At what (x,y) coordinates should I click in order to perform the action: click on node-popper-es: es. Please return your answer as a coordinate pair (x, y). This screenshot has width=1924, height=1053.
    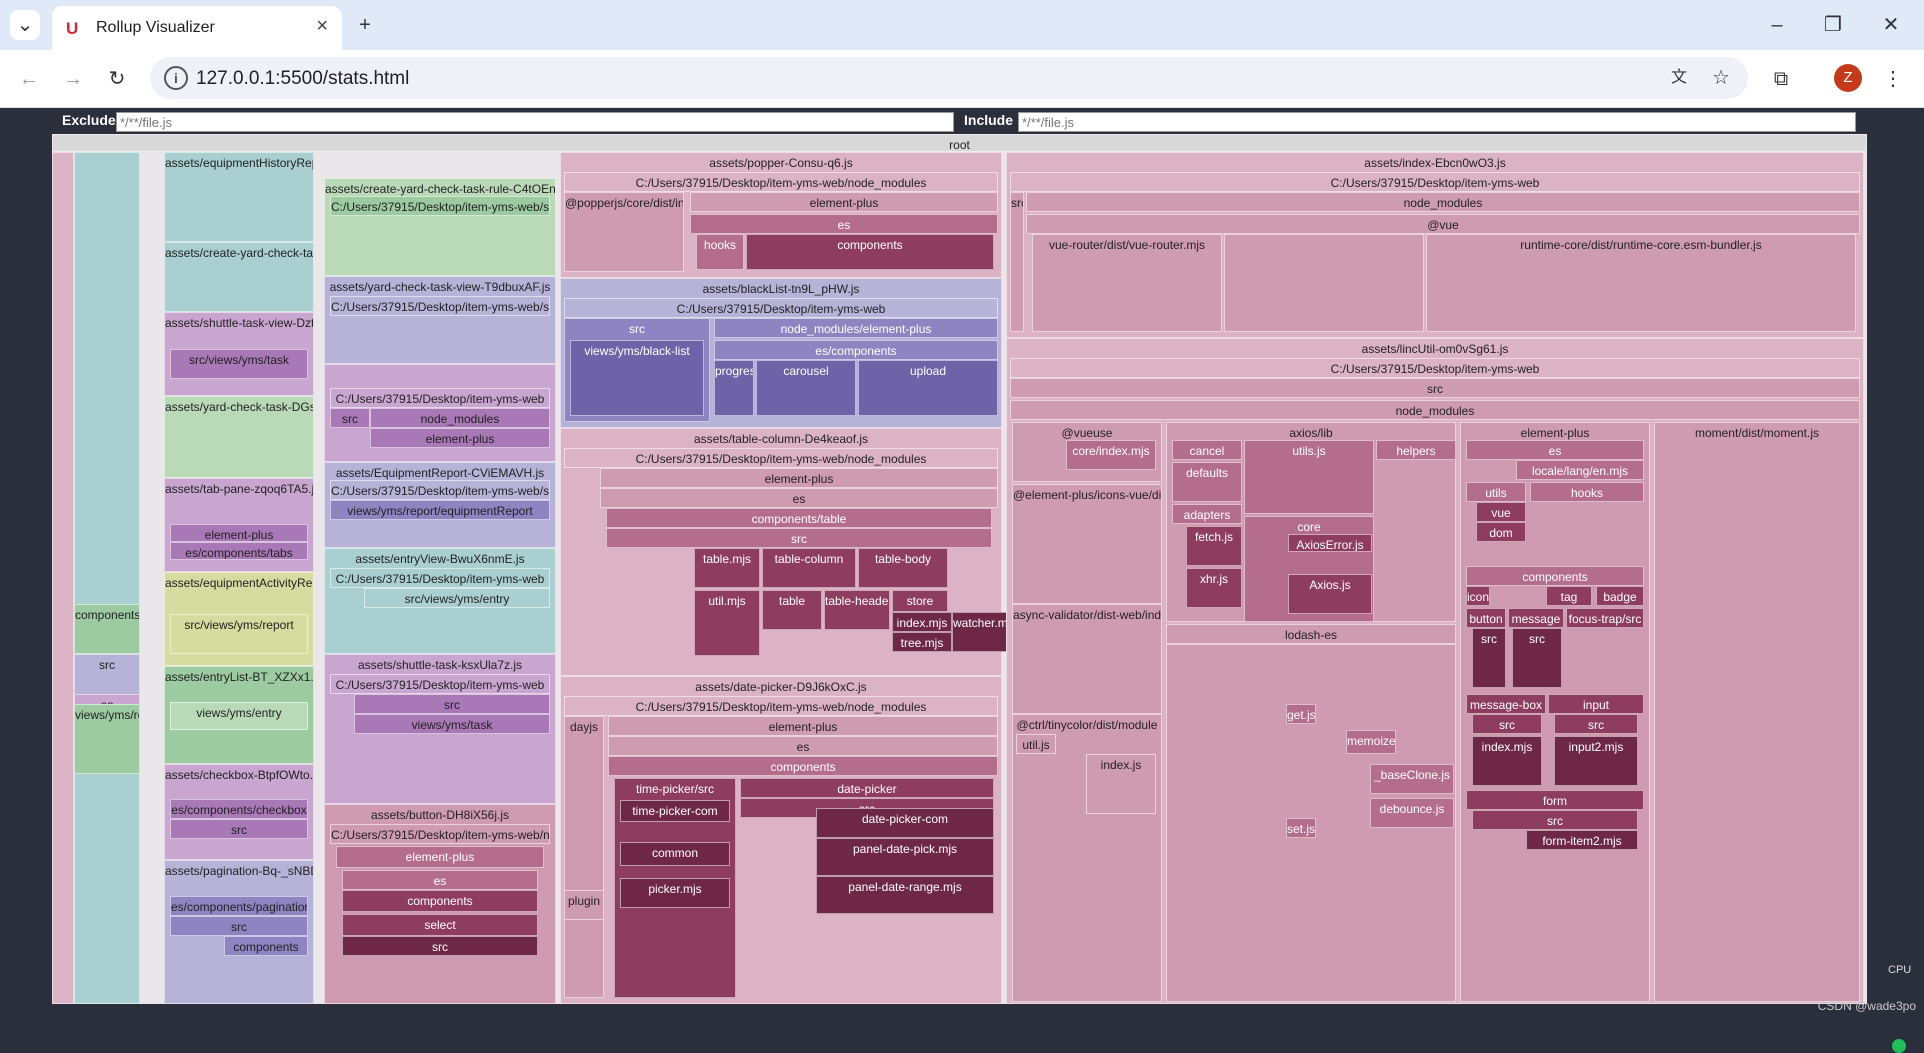
    Looking at the image, I should click on (844, 224).